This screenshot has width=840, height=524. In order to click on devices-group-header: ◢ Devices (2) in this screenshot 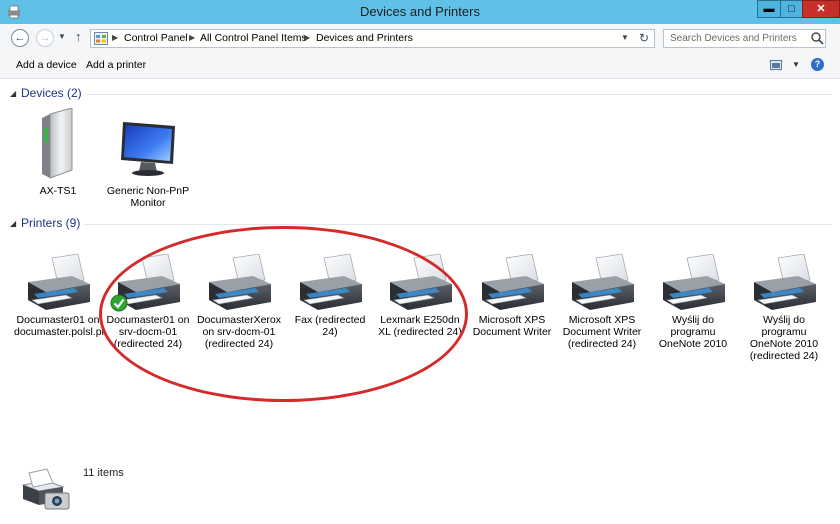, I will do `click(416, 94)`.